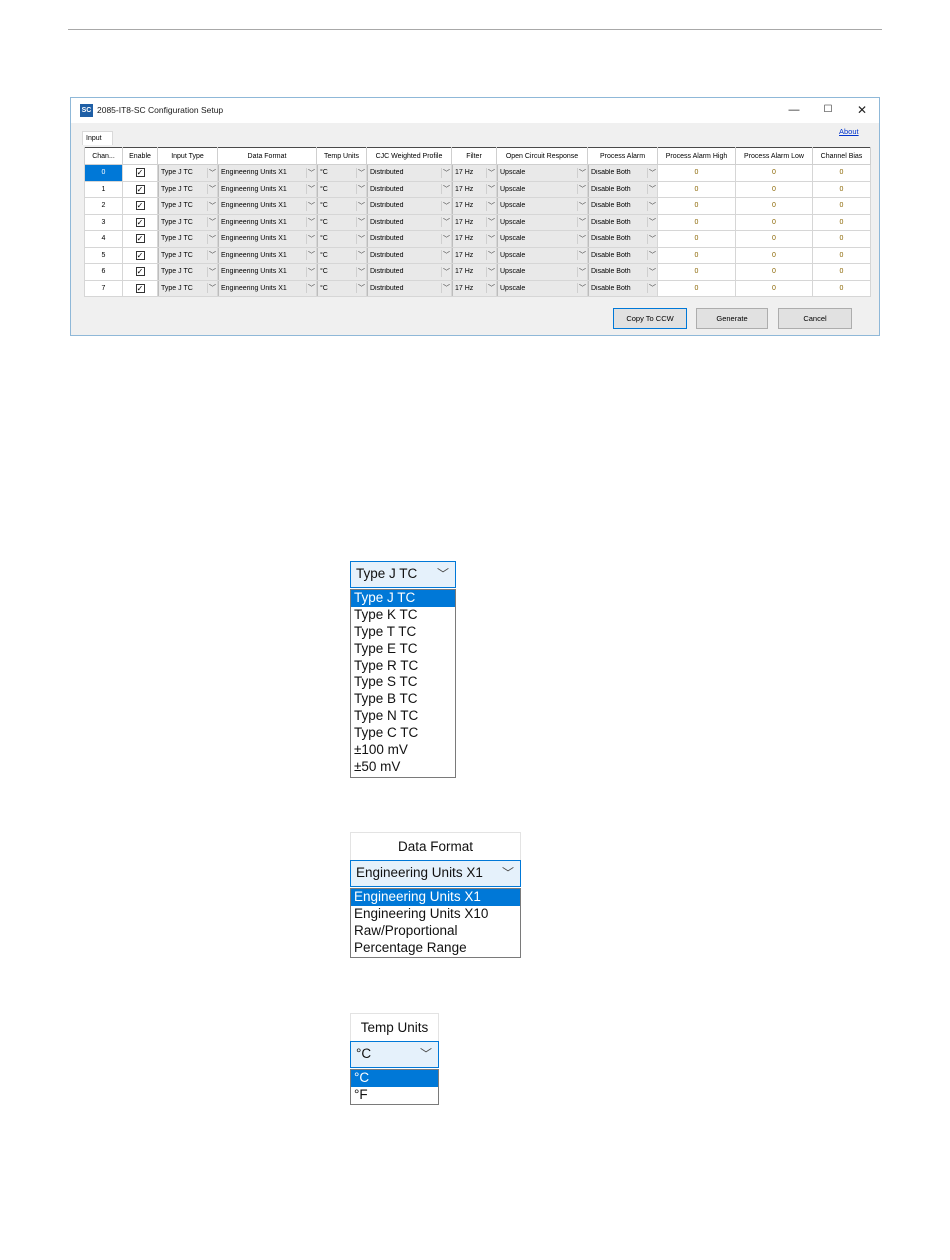  Describe the element at coordinates (815, 318) in the screenshot. I see `cancel-button: Cancel` at that location.